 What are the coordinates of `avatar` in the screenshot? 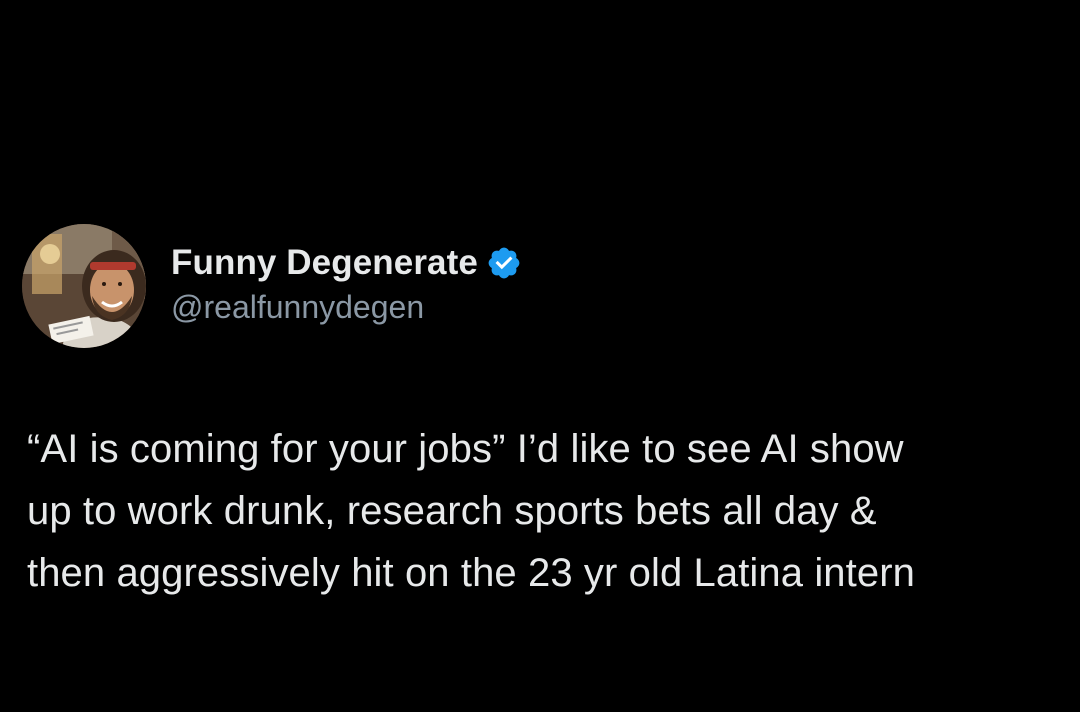 It's located at (84, 286).